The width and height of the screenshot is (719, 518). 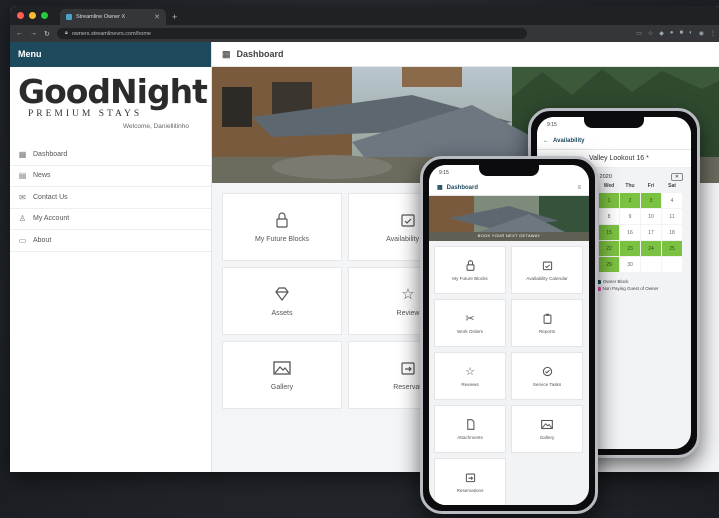 What do you see at coordinates (682, 33) in the screenshot?
I see `extension-icon: ■` at bounding box center [682, 33].